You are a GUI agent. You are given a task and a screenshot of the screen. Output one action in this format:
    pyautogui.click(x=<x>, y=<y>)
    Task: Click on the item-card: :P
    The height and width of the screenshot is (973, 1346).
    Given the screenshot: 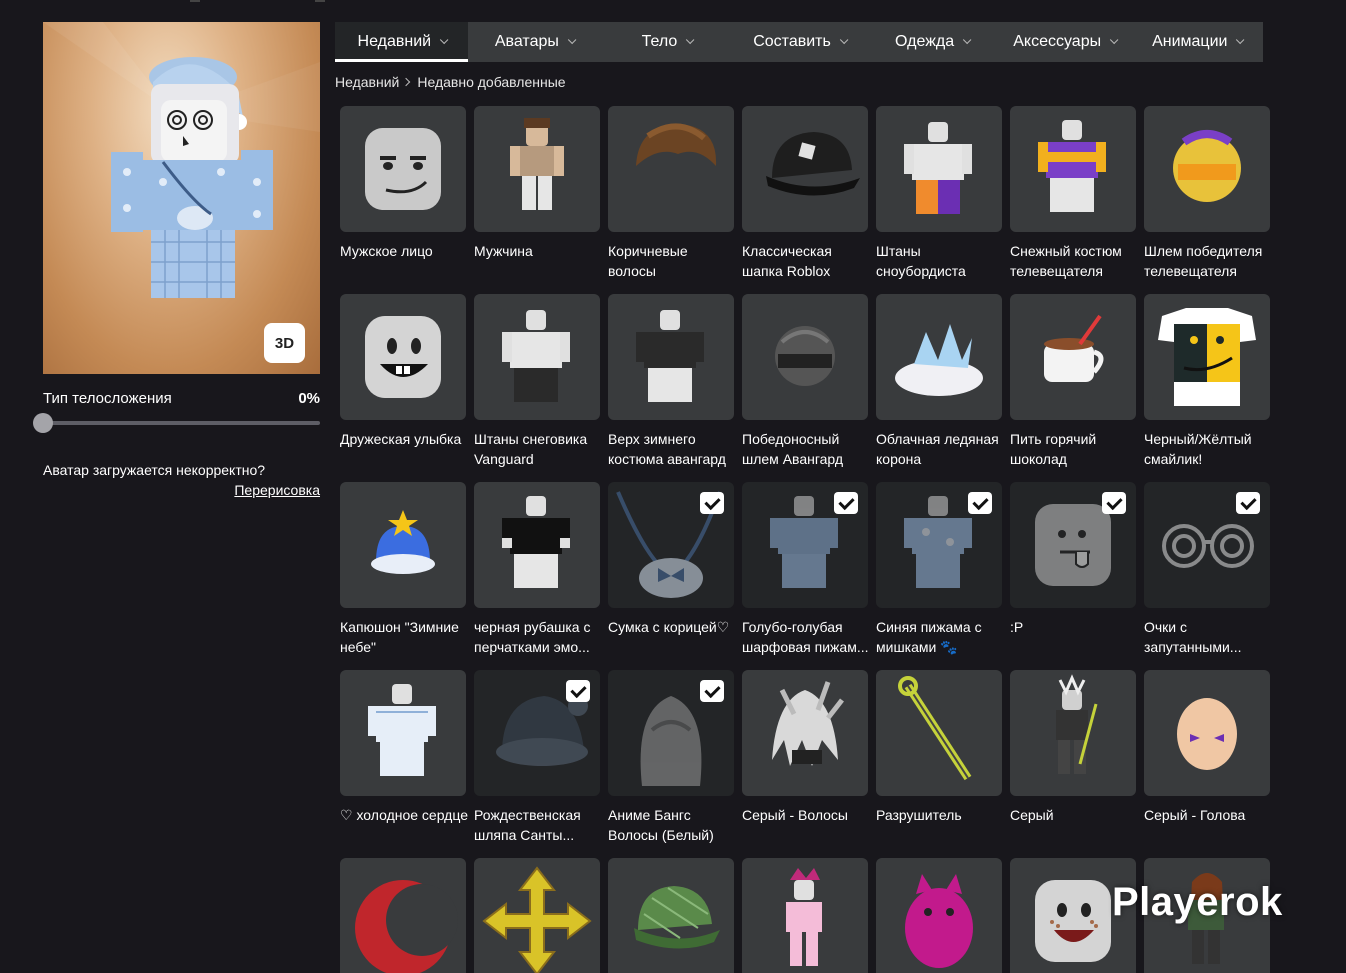 What is the action you would take?
    pyautogui.click(x=1073, y=559)
    